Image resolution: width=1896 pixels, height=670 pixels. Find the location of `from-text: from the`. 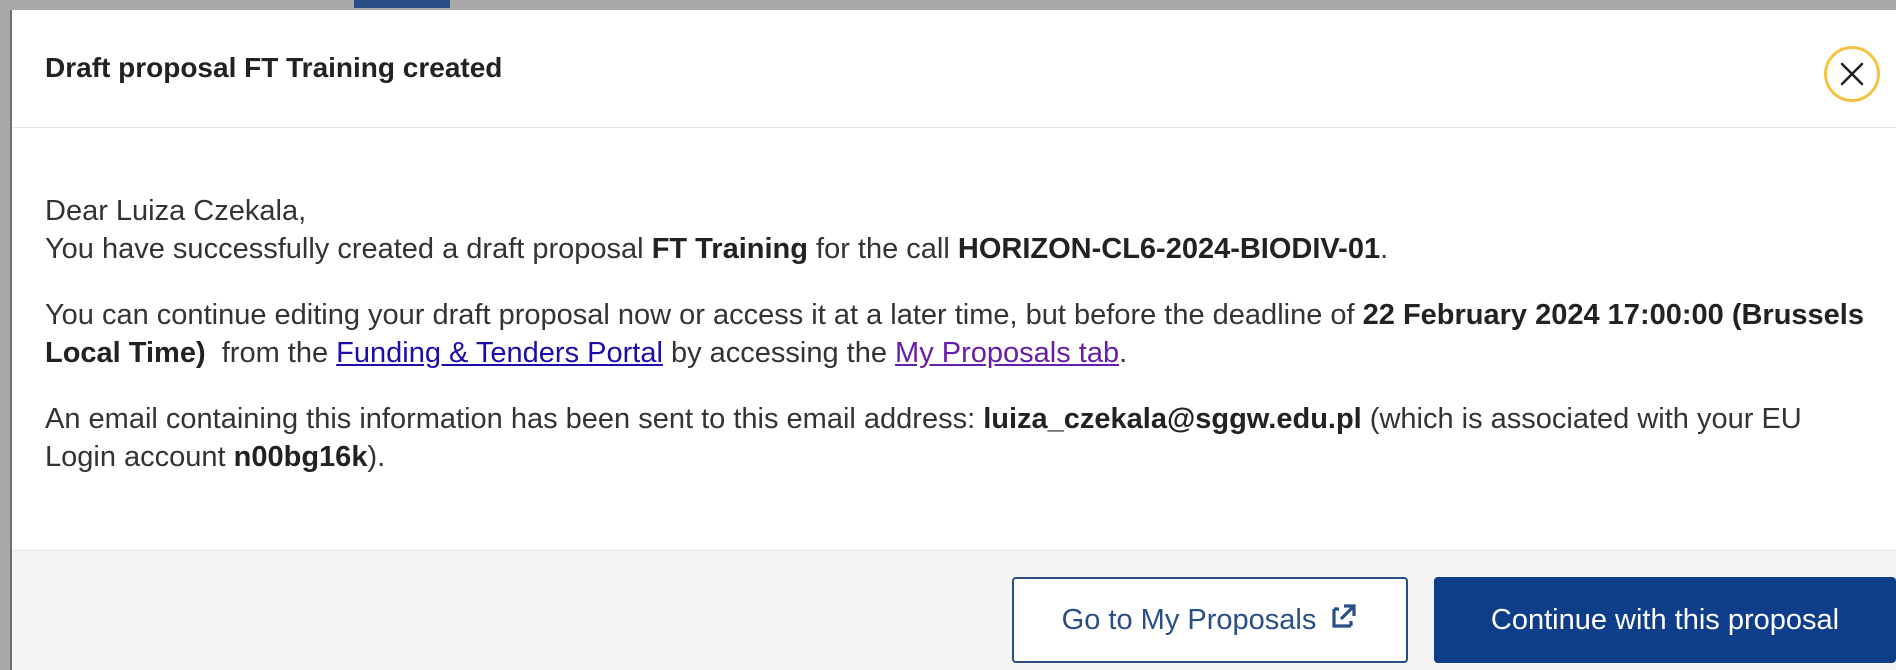

from-text: from the is located at coordinates (271, 353).